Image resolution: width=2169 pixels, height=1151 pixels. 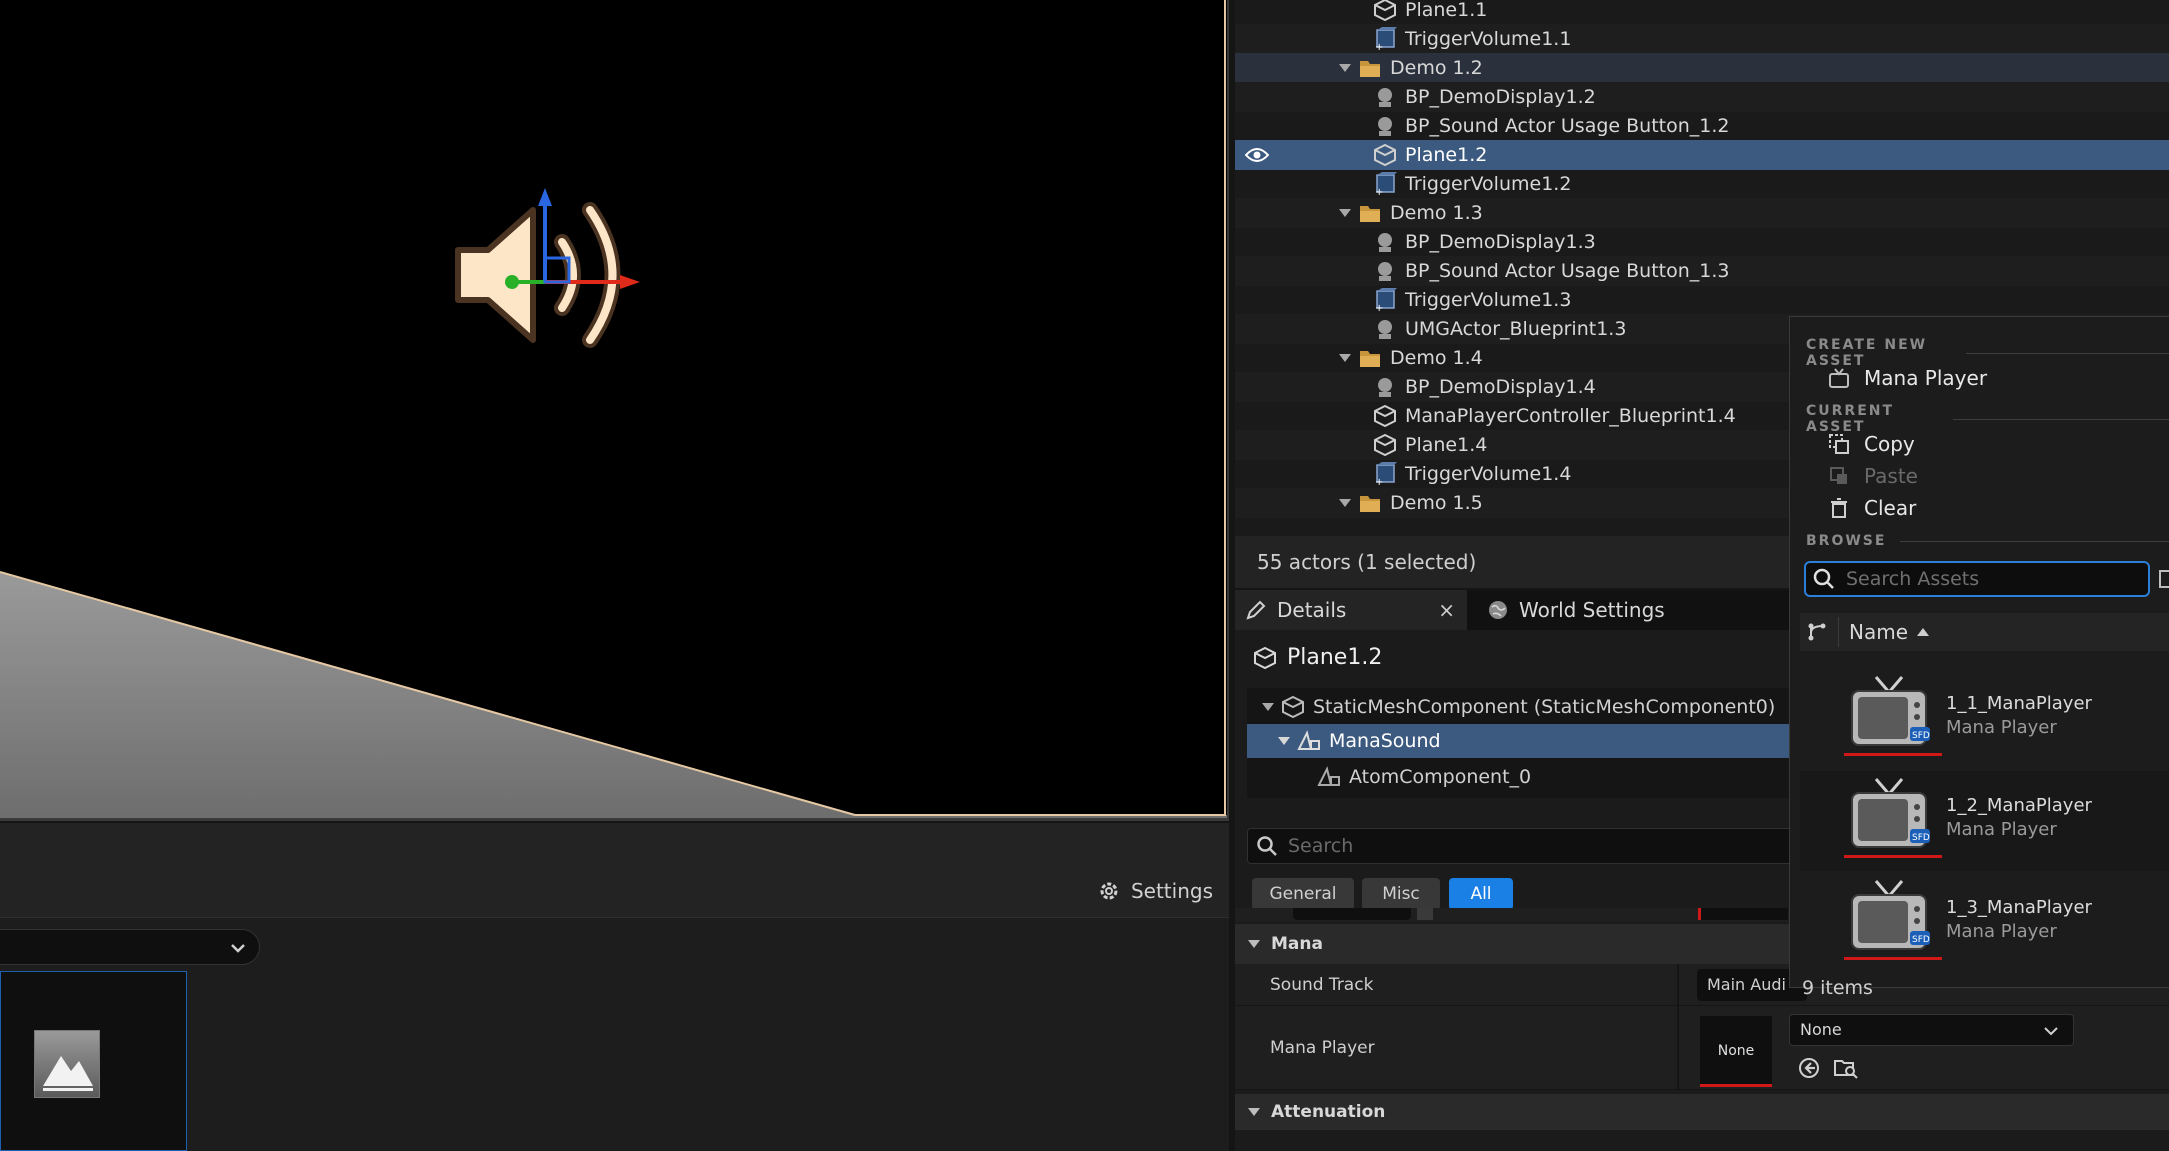 I want to click on category-mana-label: Mana, so click(x=1297, y=944).